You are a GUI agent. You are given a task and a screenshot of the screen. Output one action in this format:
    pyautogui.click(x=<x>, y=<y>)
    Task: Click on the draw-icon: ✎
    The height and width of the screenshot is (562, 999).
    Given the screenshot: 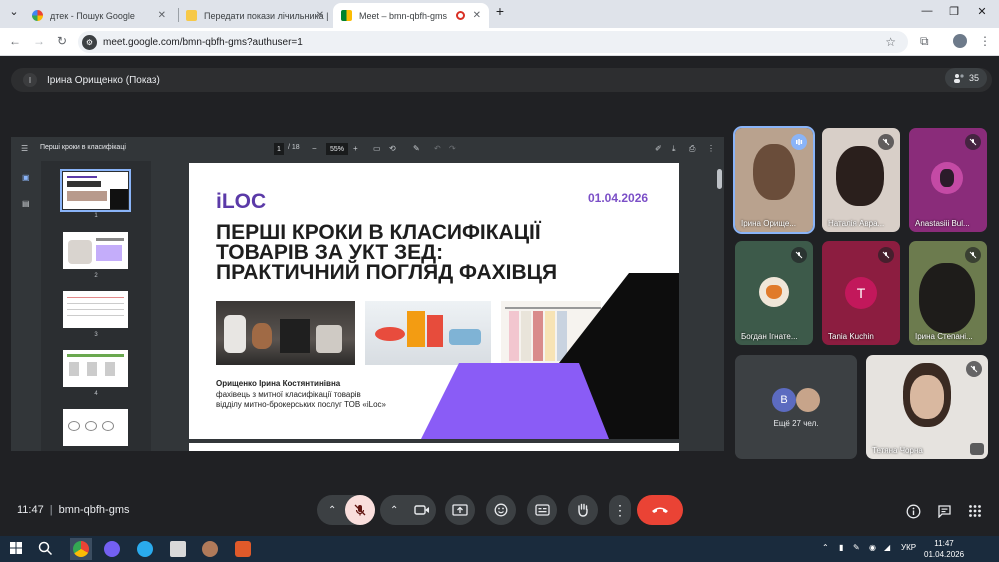 What is the action you would take?
    pyautogui.click(x=416, y=148)
    